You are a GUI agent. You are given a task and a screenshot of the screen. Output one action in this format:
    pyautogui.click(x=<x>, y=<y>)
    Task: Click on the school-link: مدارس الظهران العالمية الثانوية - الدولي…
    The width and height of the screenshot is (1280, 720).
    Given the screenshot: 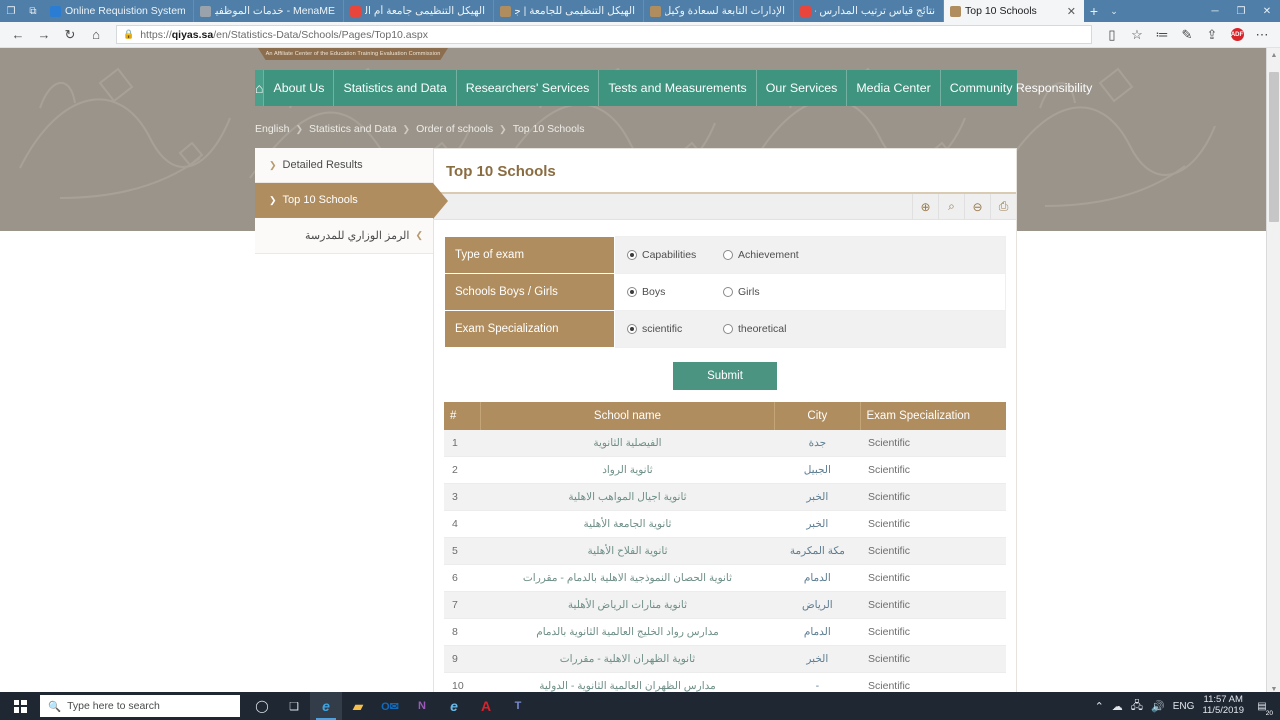 What is the action you would take?
    pyautogui.click(x=627, y=686)
    